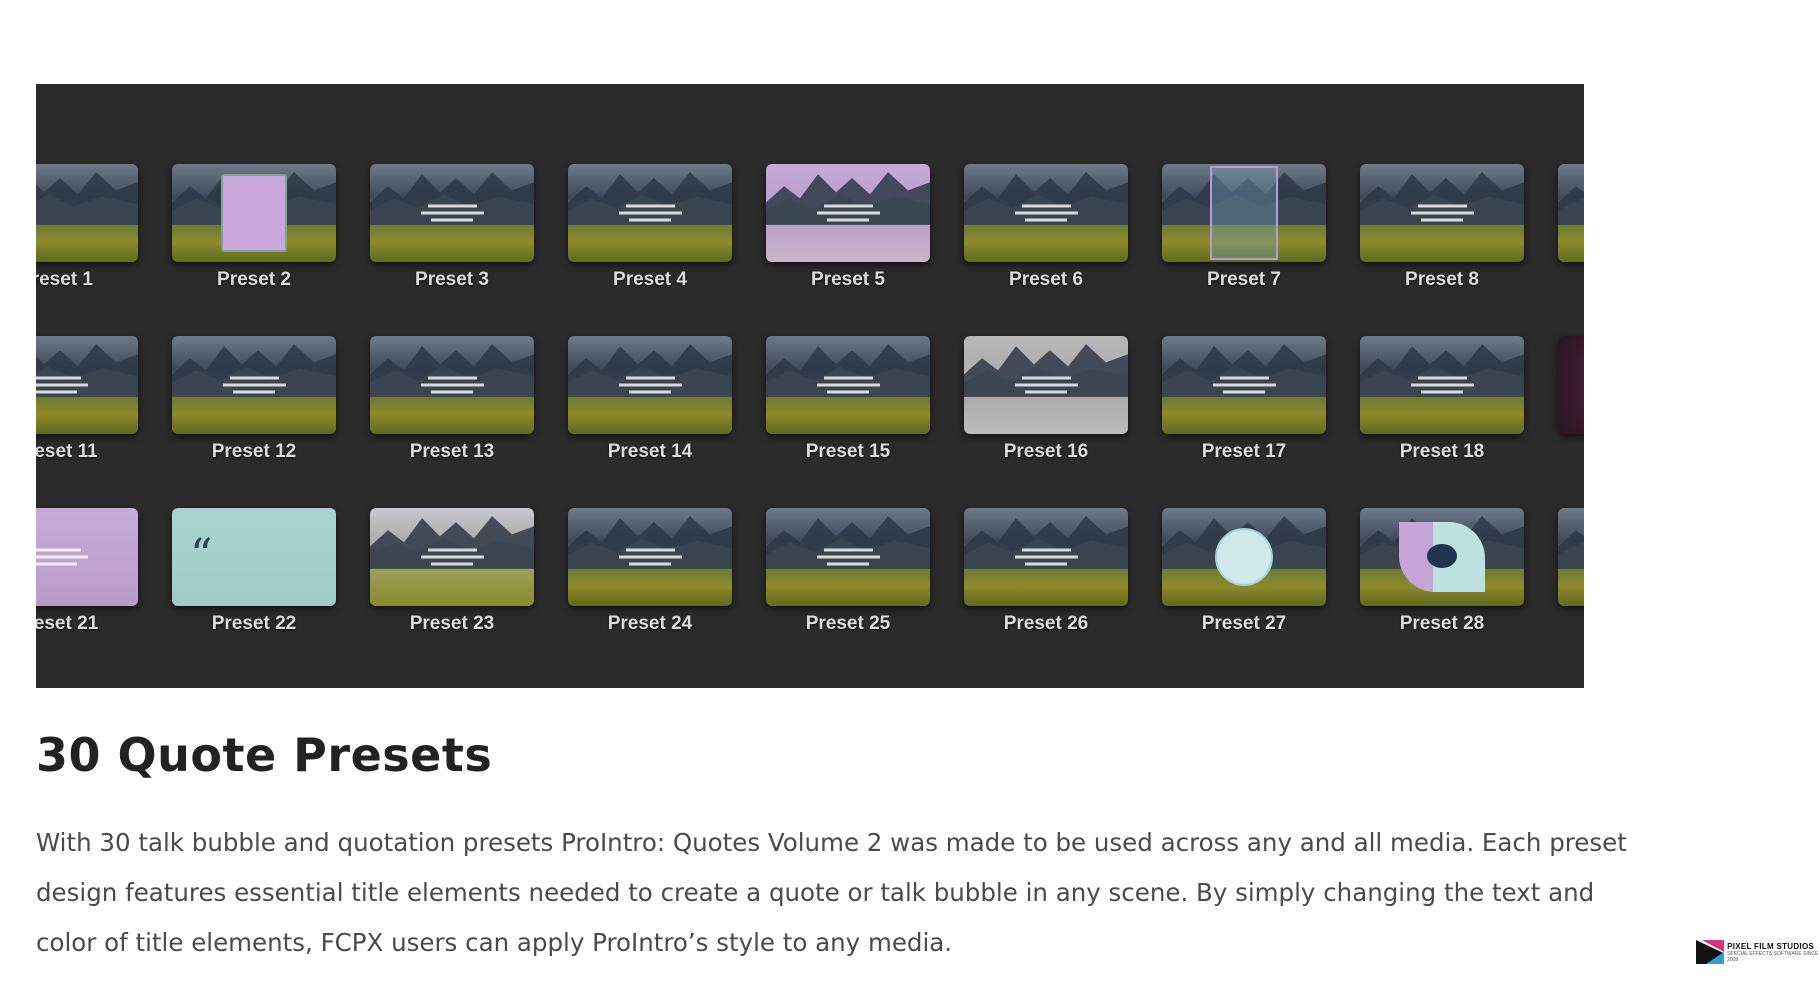 This screenshot has height=992, width=1820. Describe the element at coordinates (254, 623) in the screenshot. I see `preset-label: Preset 22` at that location.